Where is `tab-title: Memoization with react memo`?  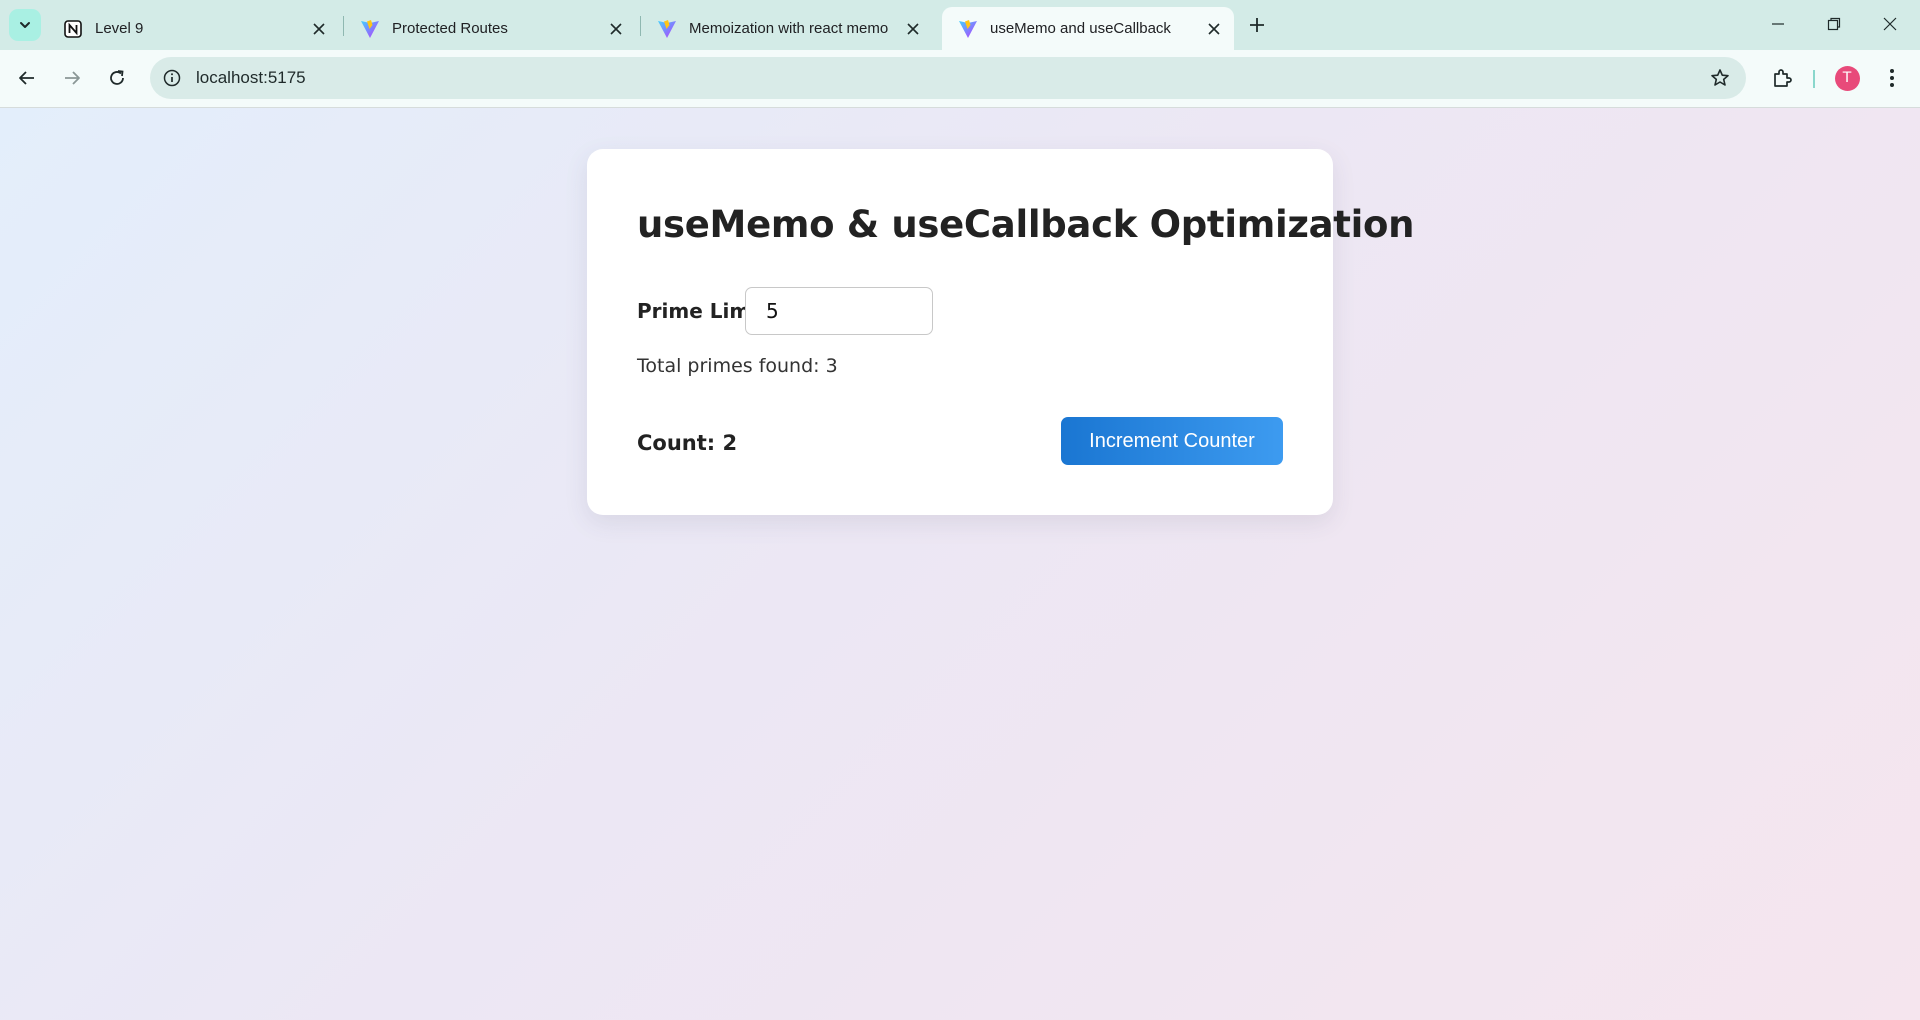
tab-title: Memoization with react memo is located at coordinates (789, 28).